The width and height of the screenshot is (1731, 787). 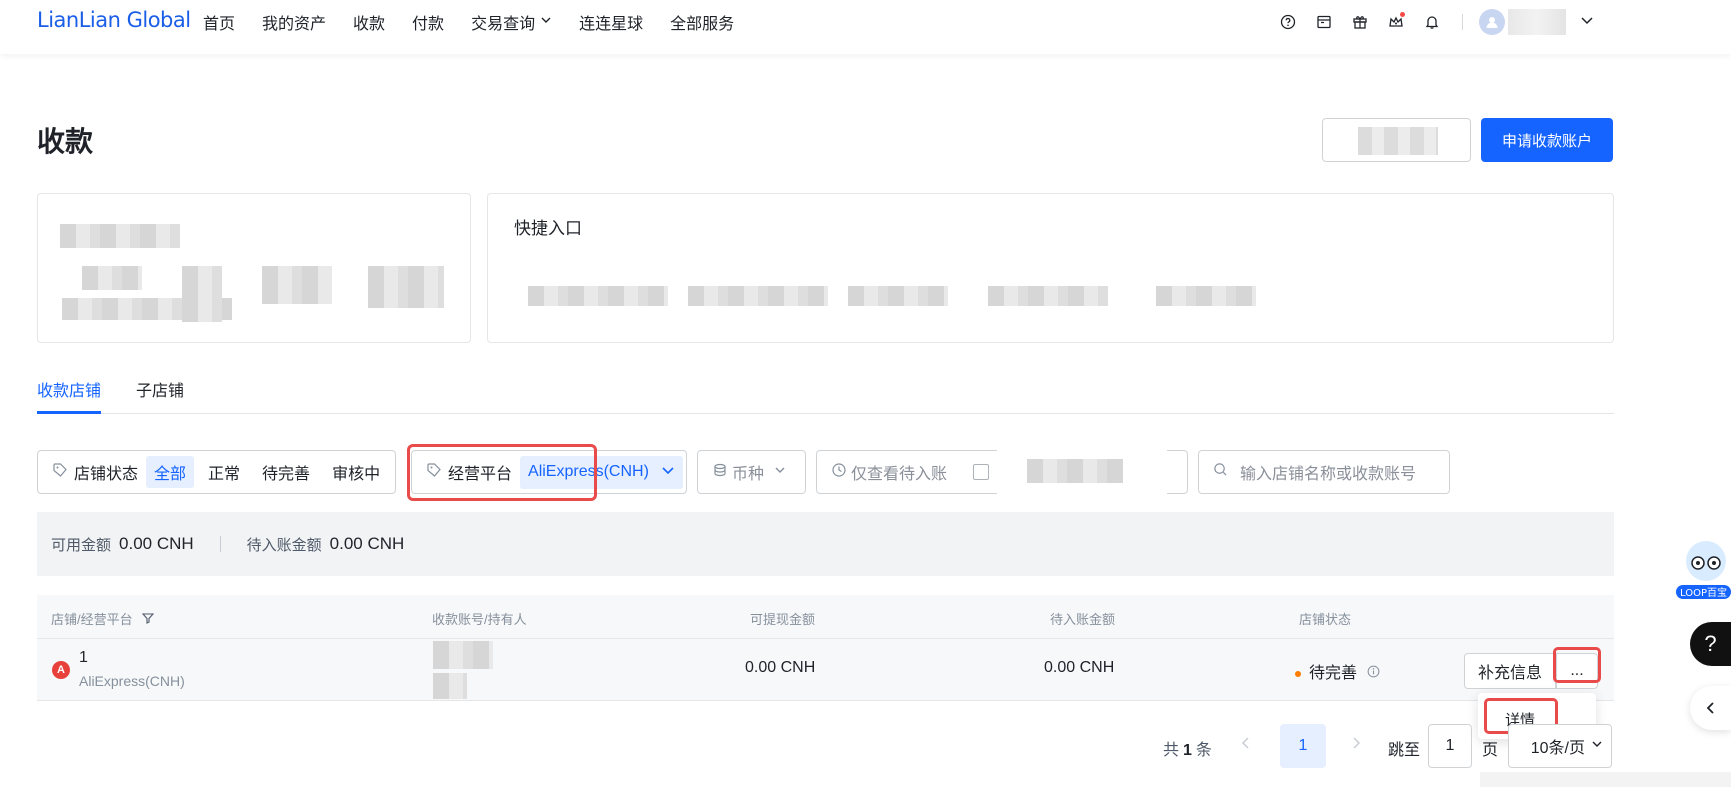 I want to click on search-icon, so click(x=1220, y=472).